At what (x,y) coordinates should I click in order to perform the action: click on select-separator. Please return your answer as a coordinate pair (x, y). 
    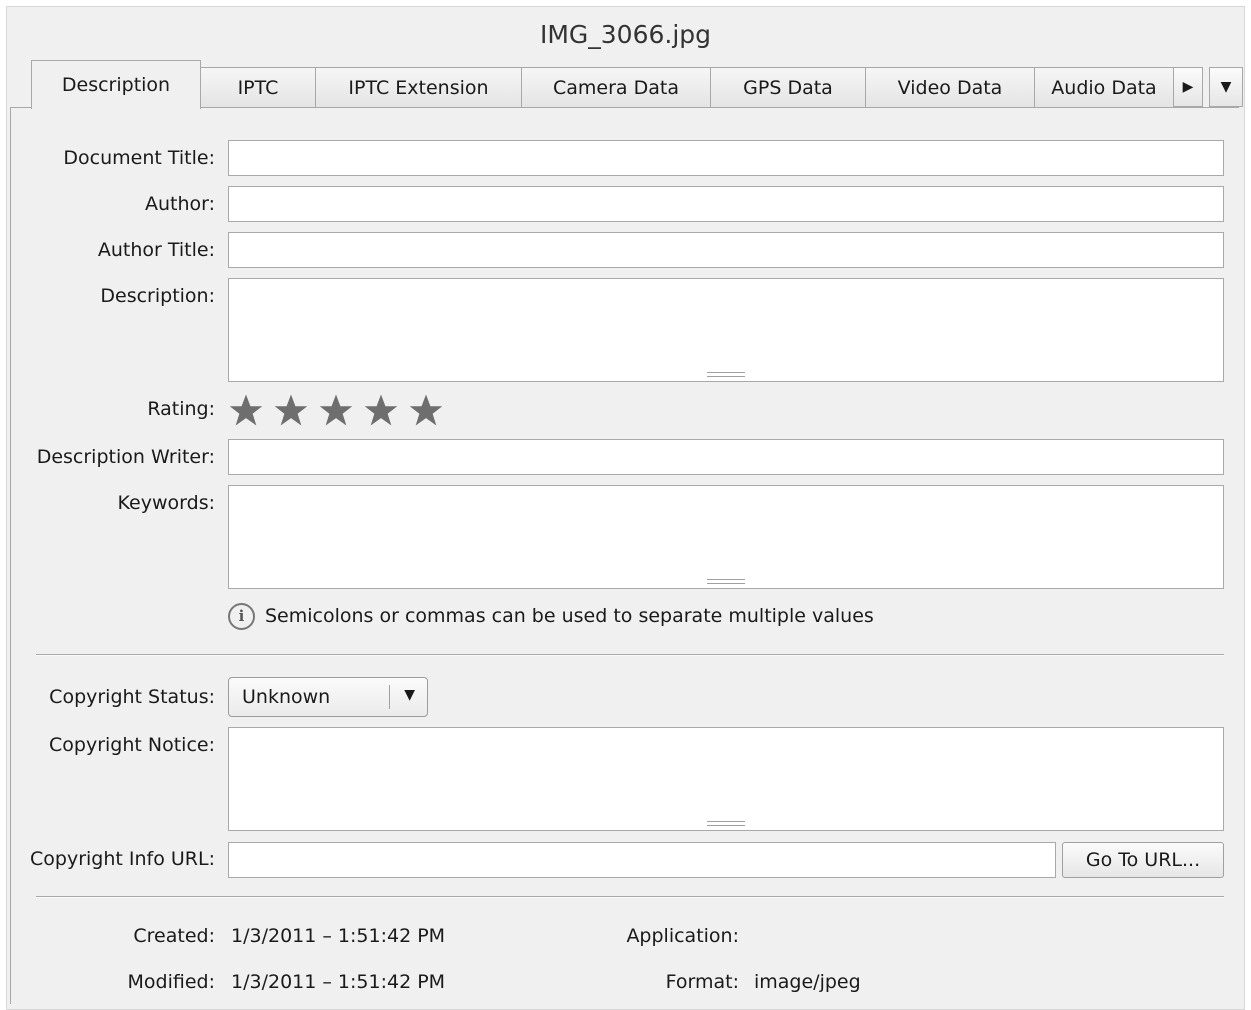
    Looking at the image, I should click on (389, 697).